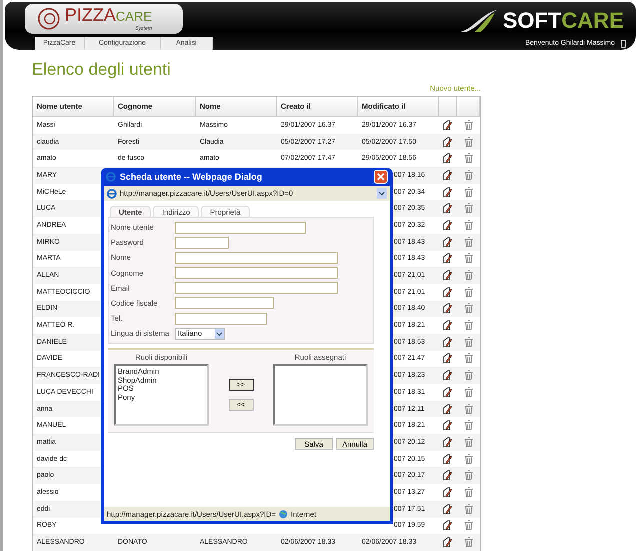  I want to click on dialog-title: Scheda utente -- Webpage Dialog, so click(192, 177).